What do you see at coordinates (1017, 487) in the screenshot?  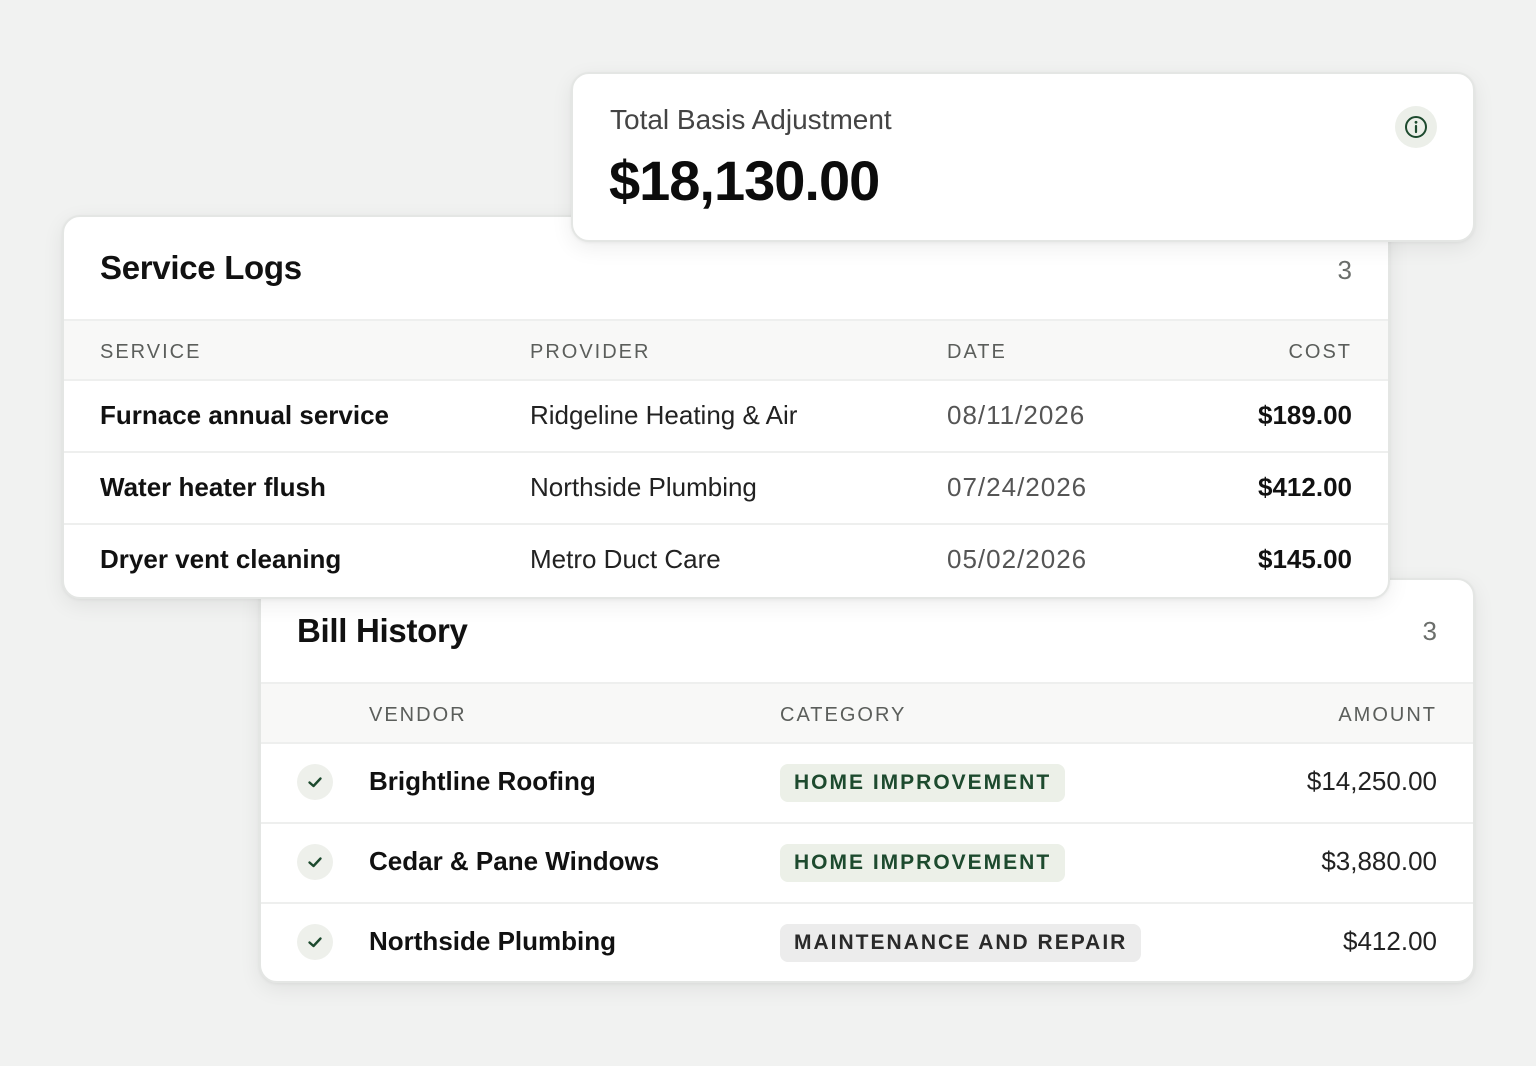 I see `service-date: 07/24/2026` at bounding box center [1017, 487].